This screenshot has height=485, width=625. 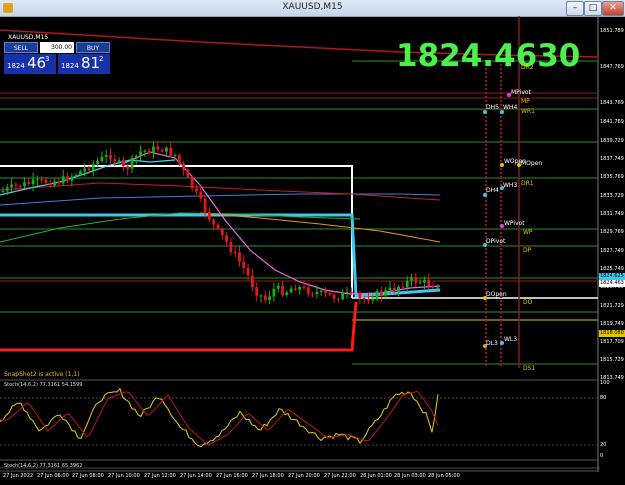 I want to click on time-axis-label: 27 Jun 18:00, so click(x=268, y=476).